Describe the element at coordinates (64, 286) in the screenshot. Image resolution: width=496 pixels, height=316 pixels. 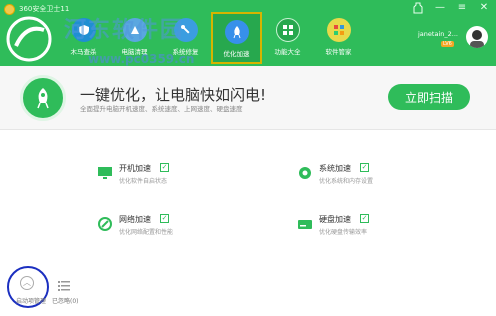
I see `list-icon` at that location.